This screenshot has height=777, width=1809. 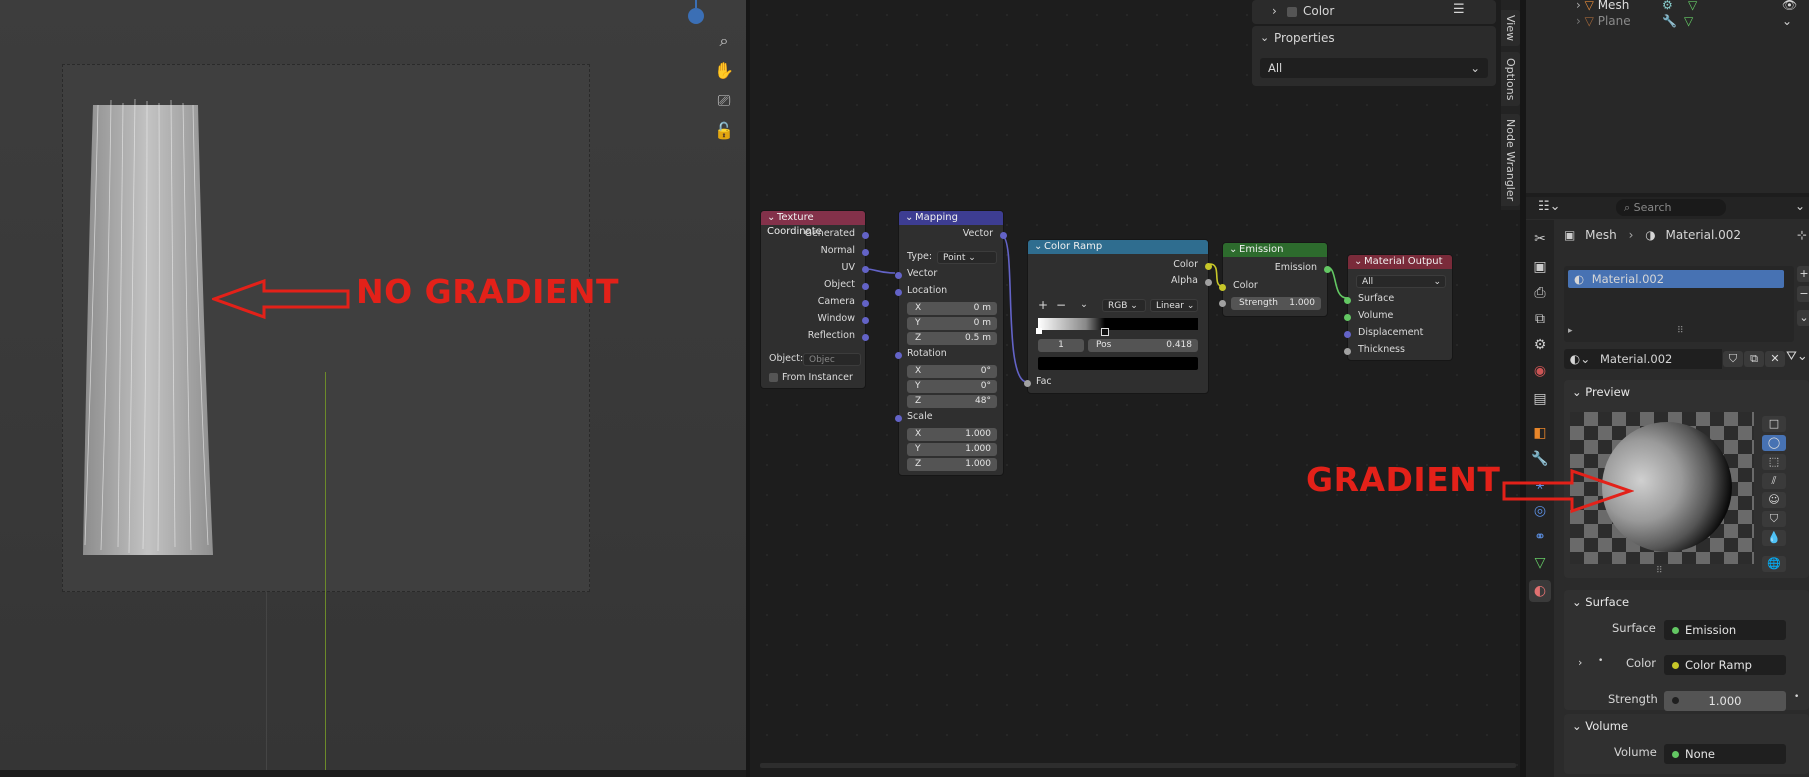 What do you see at coordinates (952, 371) in the screenshot?
I see `rotation-x: X 0°` at bounding box center [952, 371].